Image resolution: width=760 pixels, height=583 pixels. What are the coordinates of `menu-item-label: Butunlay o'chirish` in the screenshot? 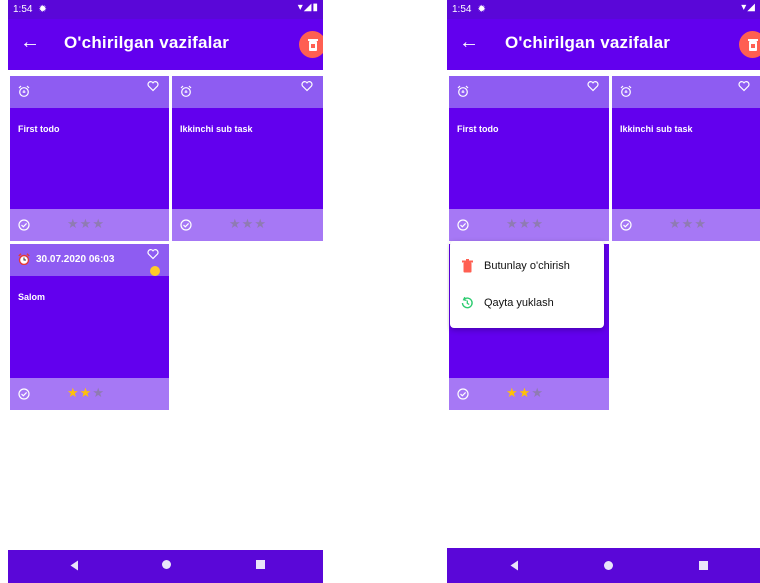 It's located at (527, 266).